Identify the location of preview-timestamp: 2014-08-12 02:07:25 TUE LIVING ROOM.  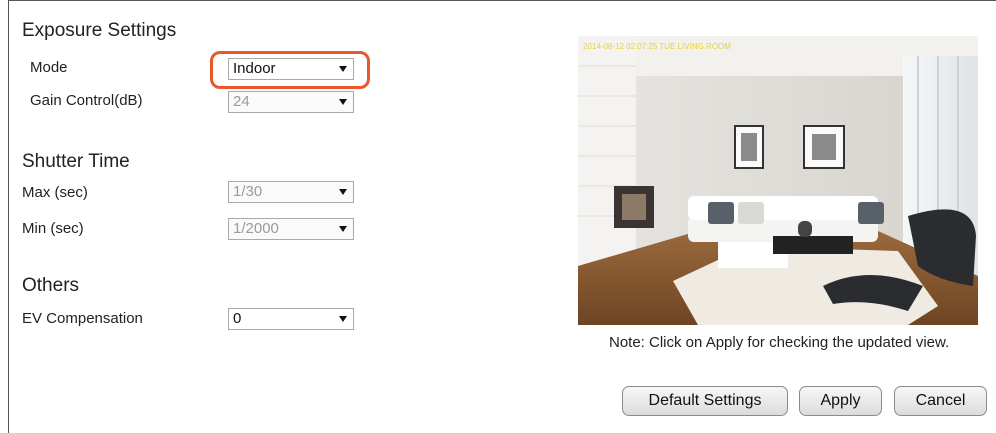
(657, 46).